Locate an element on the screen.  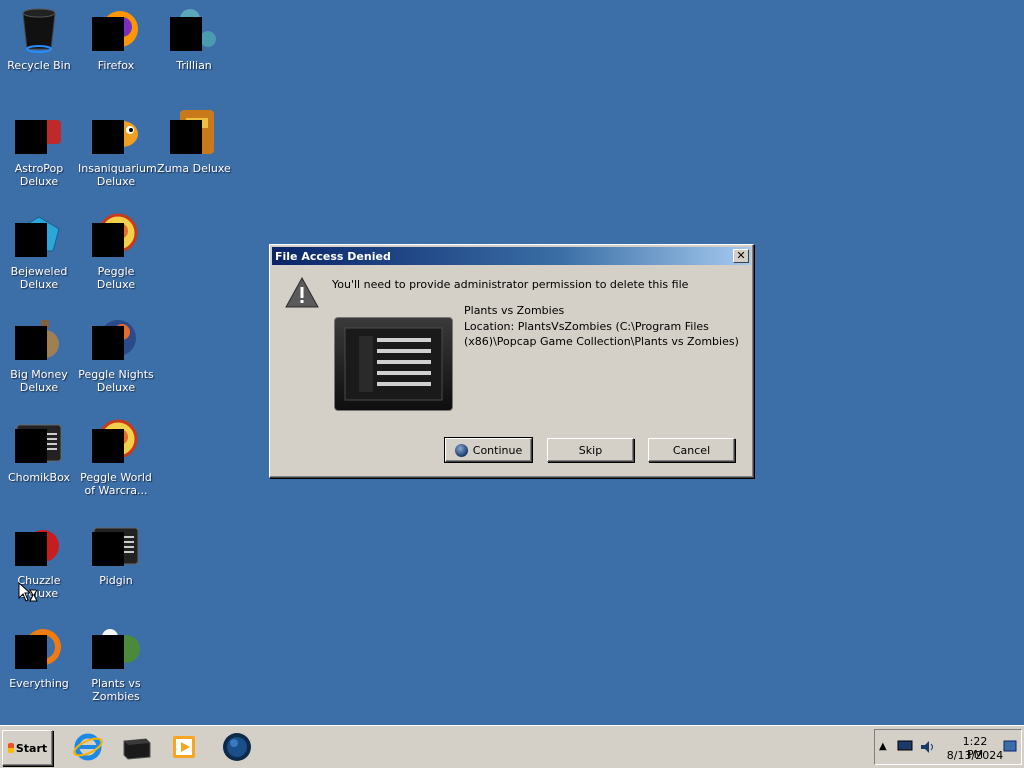
busy-cursor-icon is located at coordinates (29, 594).